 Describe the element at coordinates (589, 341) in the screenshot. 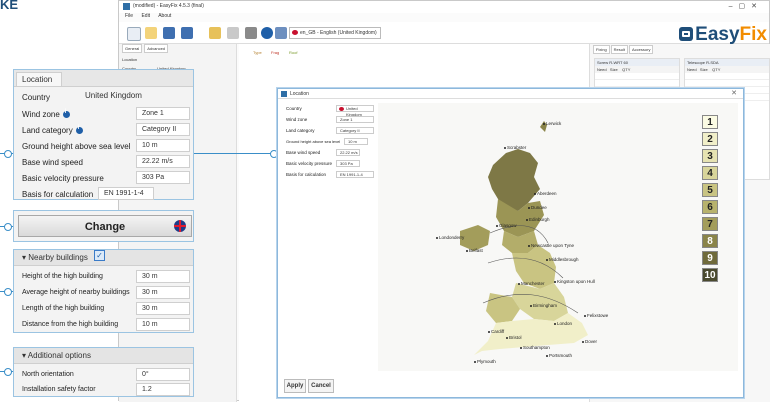

I see `city-dover: Dover` at that location.